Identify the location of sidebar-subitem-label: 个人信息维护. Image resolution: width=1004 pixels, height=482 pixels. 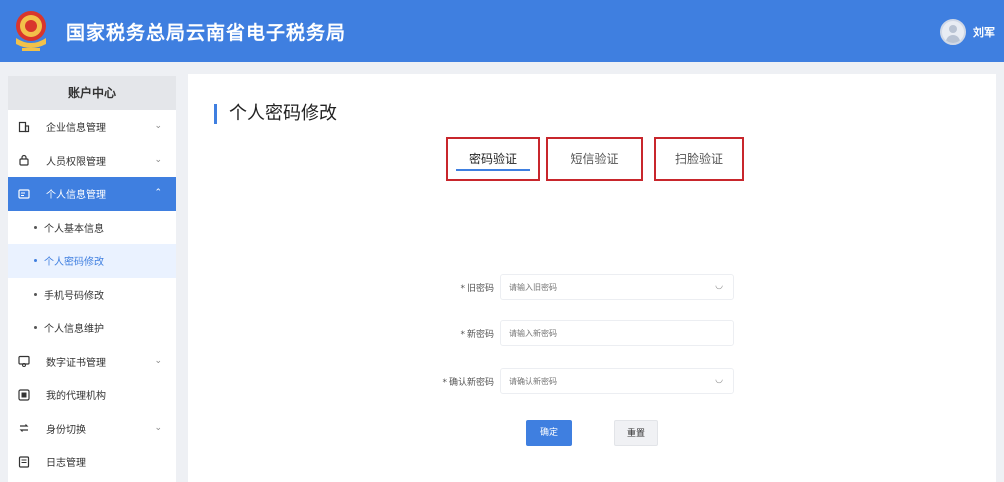
(74, 330).